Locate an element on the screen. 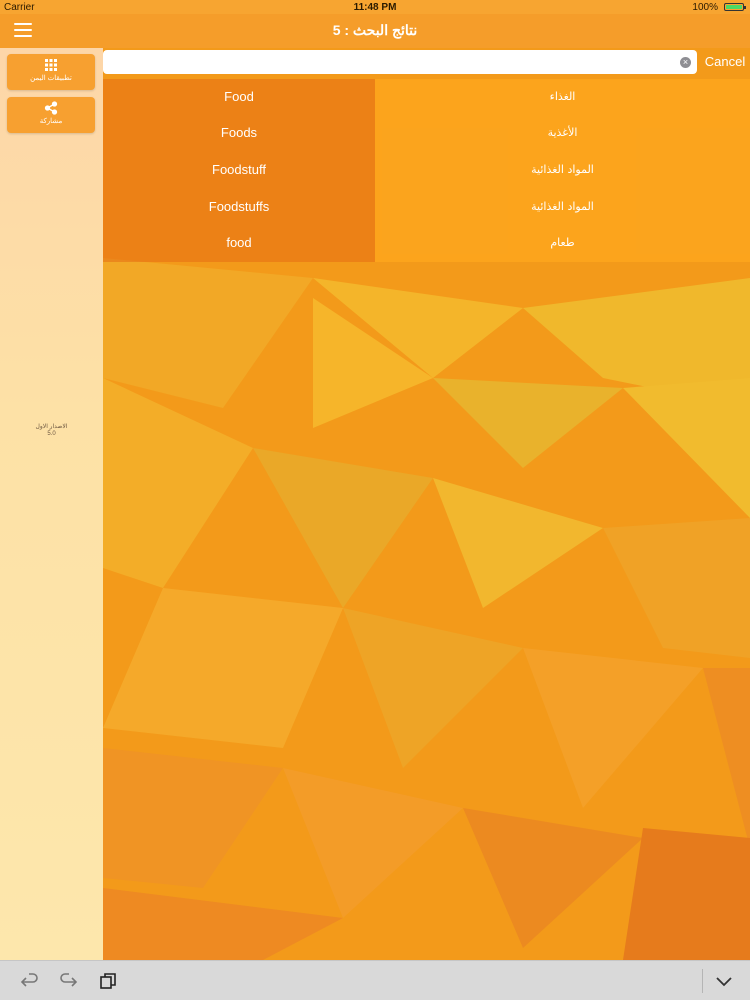  grid-icon is located at coordinates (51, 65).